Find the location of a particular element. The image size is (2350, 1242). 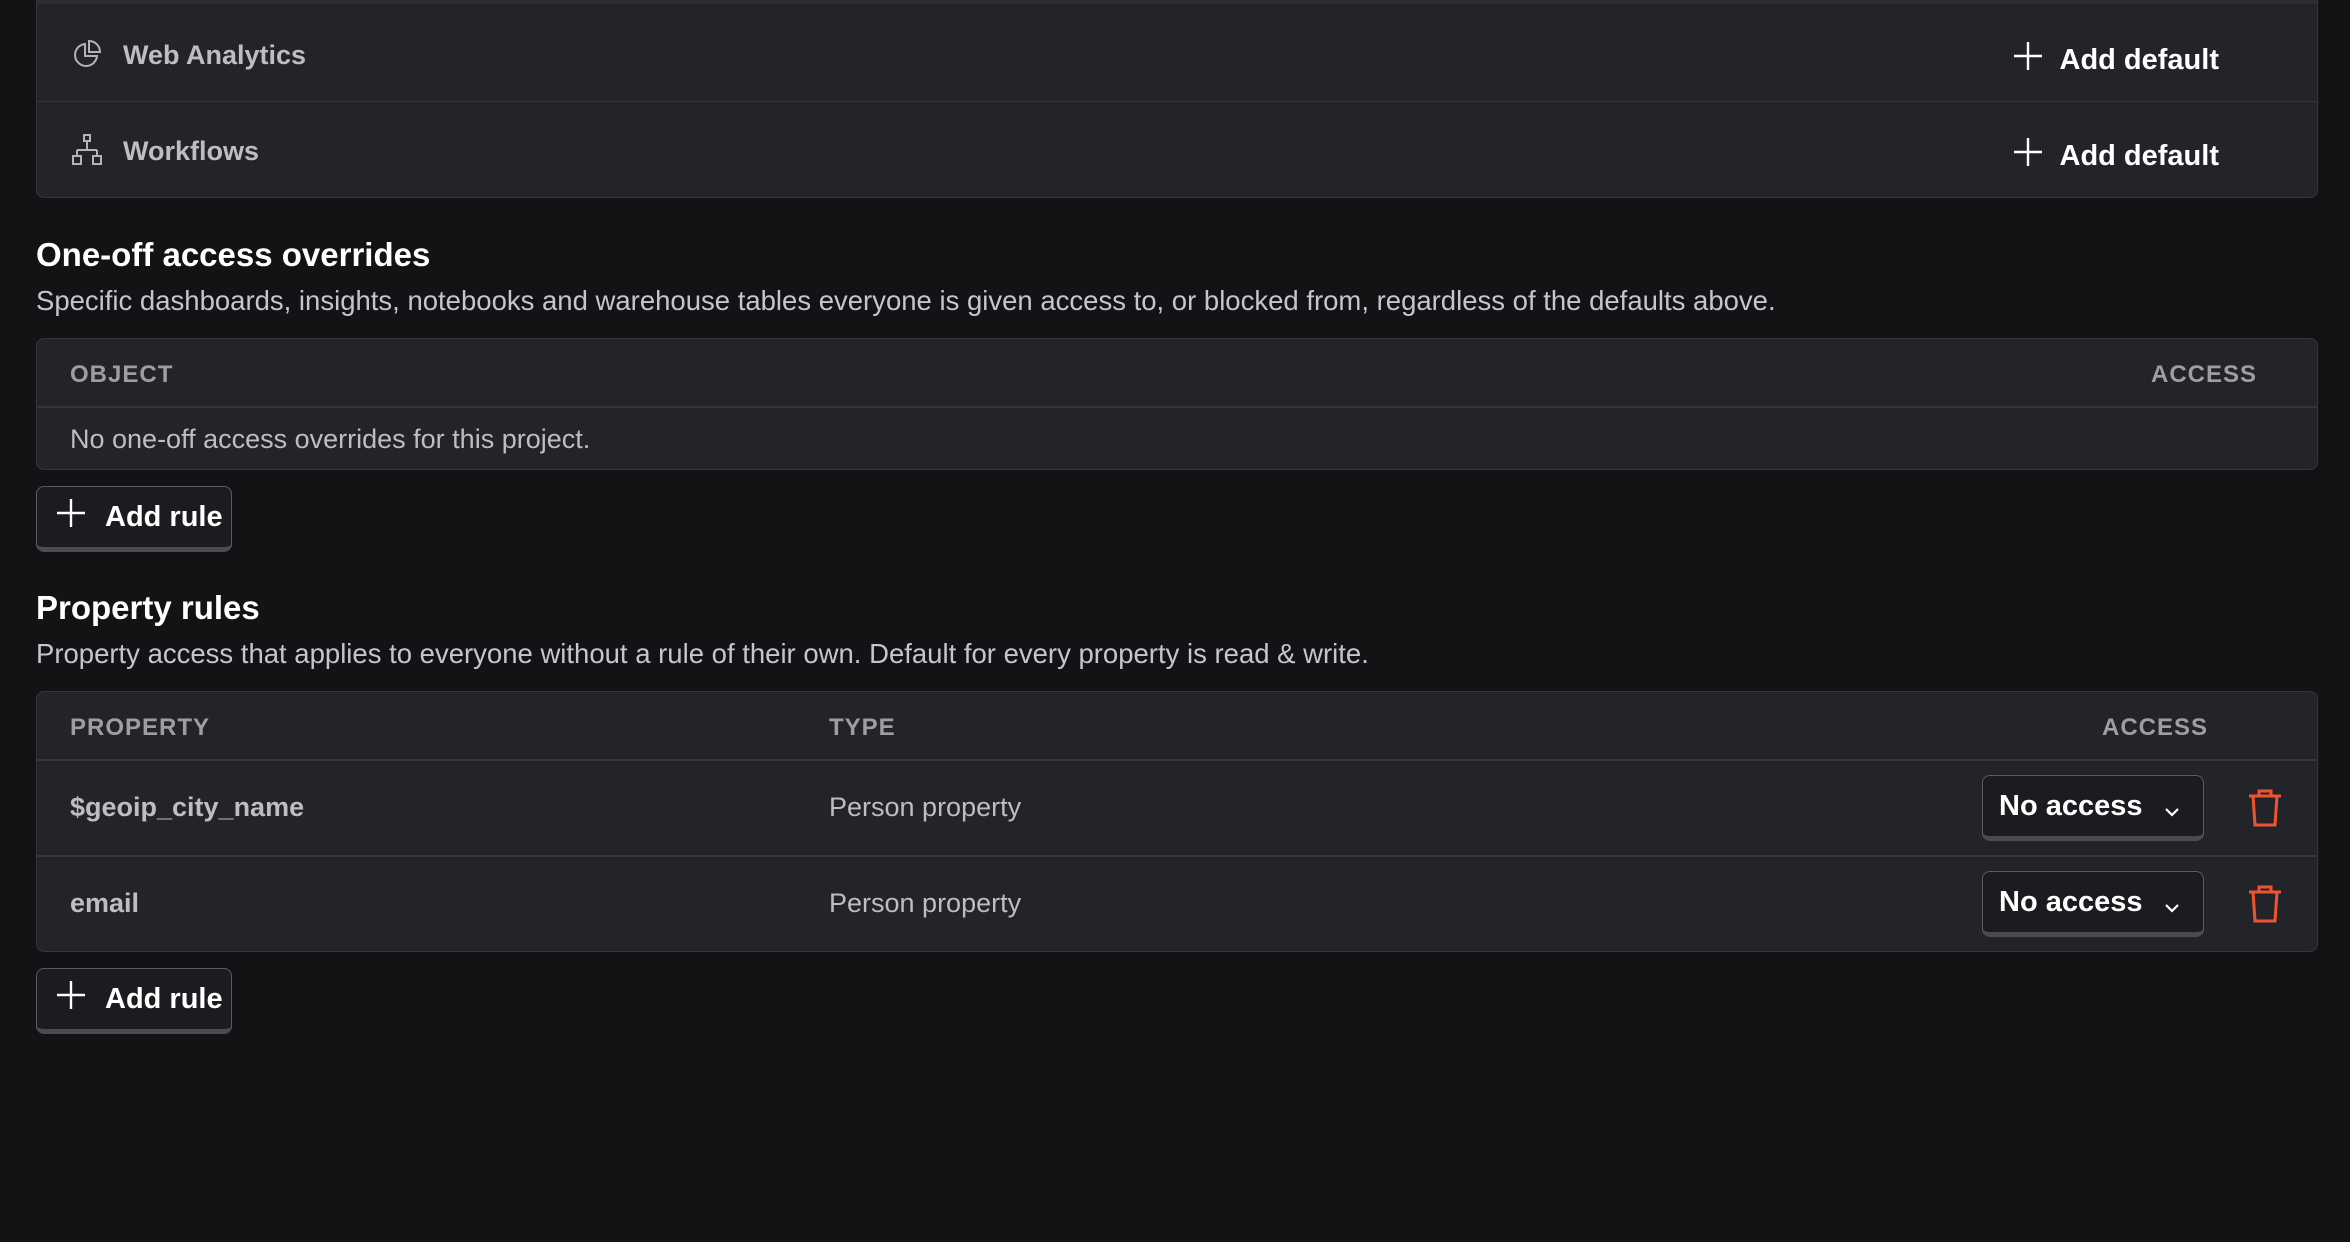

pie-chart-icon is located at coordinates (87, 54).